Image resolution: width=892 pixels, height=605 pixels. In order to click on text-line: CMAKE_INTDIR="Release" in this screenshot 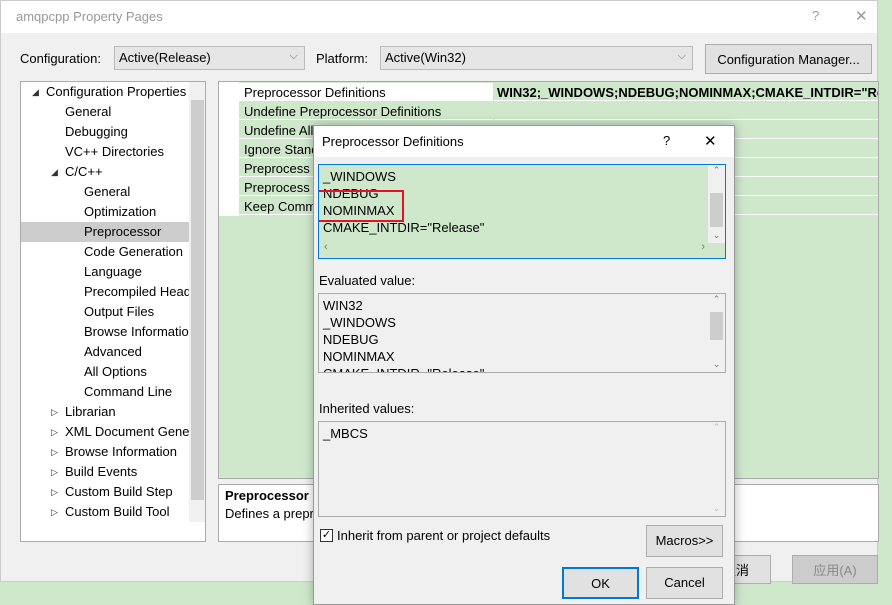, I will do `click(522, 368)`.